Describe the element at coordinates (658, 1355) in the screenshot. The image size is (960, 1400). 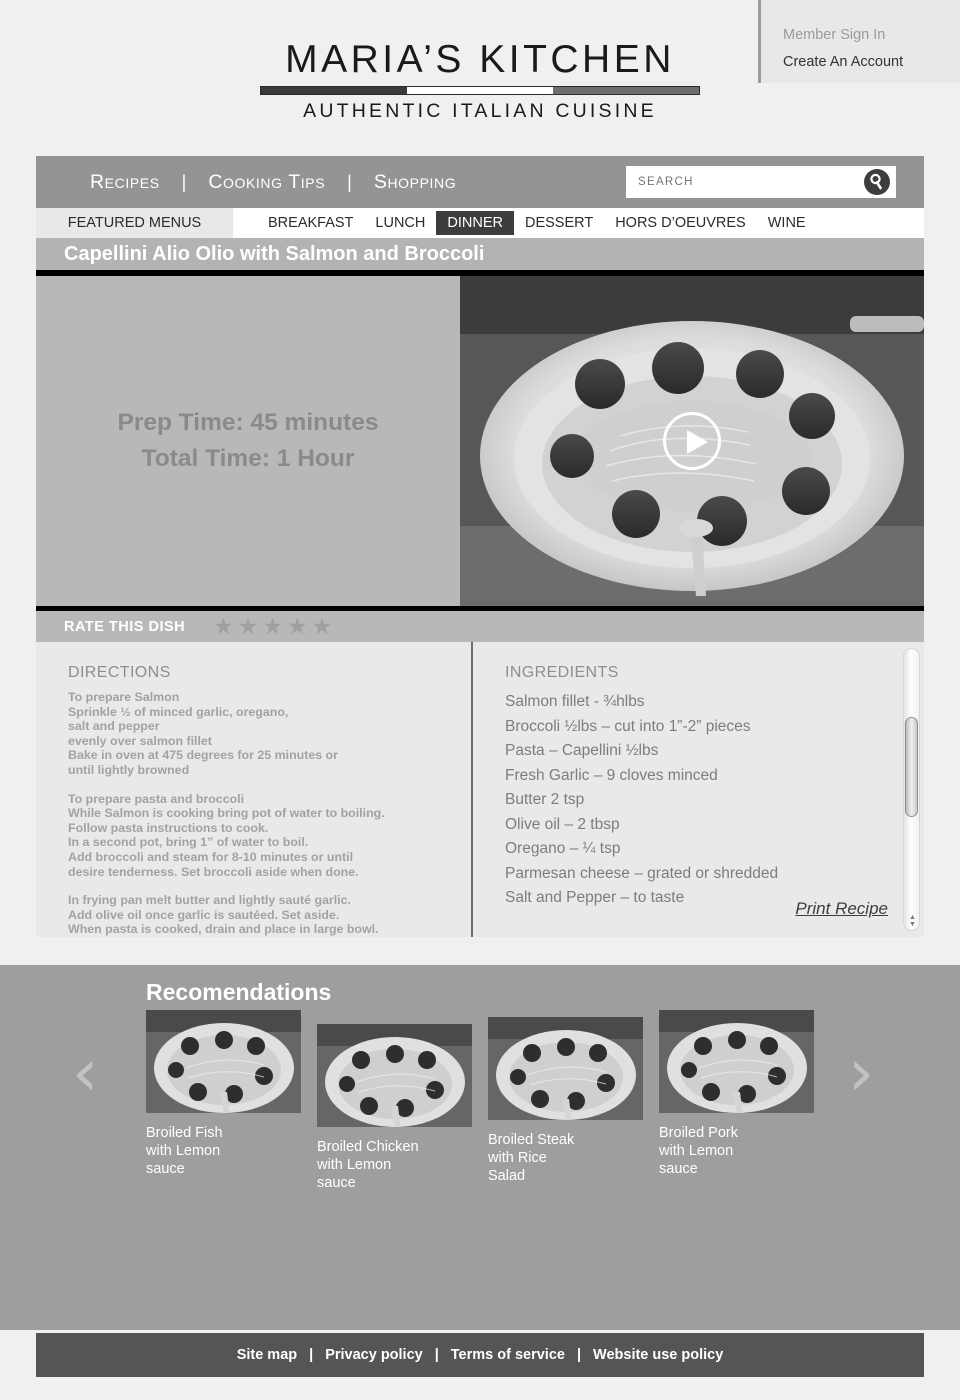
I see `footer-link-website-use-policy: Website use policy` at that location.